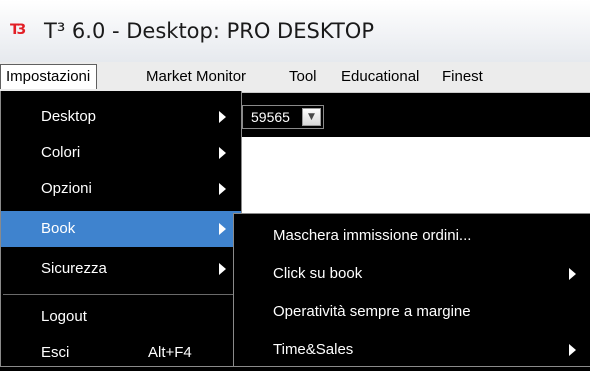 This screenshot has width=590, height=371. What do you see at coordinates (372, 311) in the screenshot?
I see `submenu-item-label: Operatività sempre a margine` at bounding box center [372, 311].